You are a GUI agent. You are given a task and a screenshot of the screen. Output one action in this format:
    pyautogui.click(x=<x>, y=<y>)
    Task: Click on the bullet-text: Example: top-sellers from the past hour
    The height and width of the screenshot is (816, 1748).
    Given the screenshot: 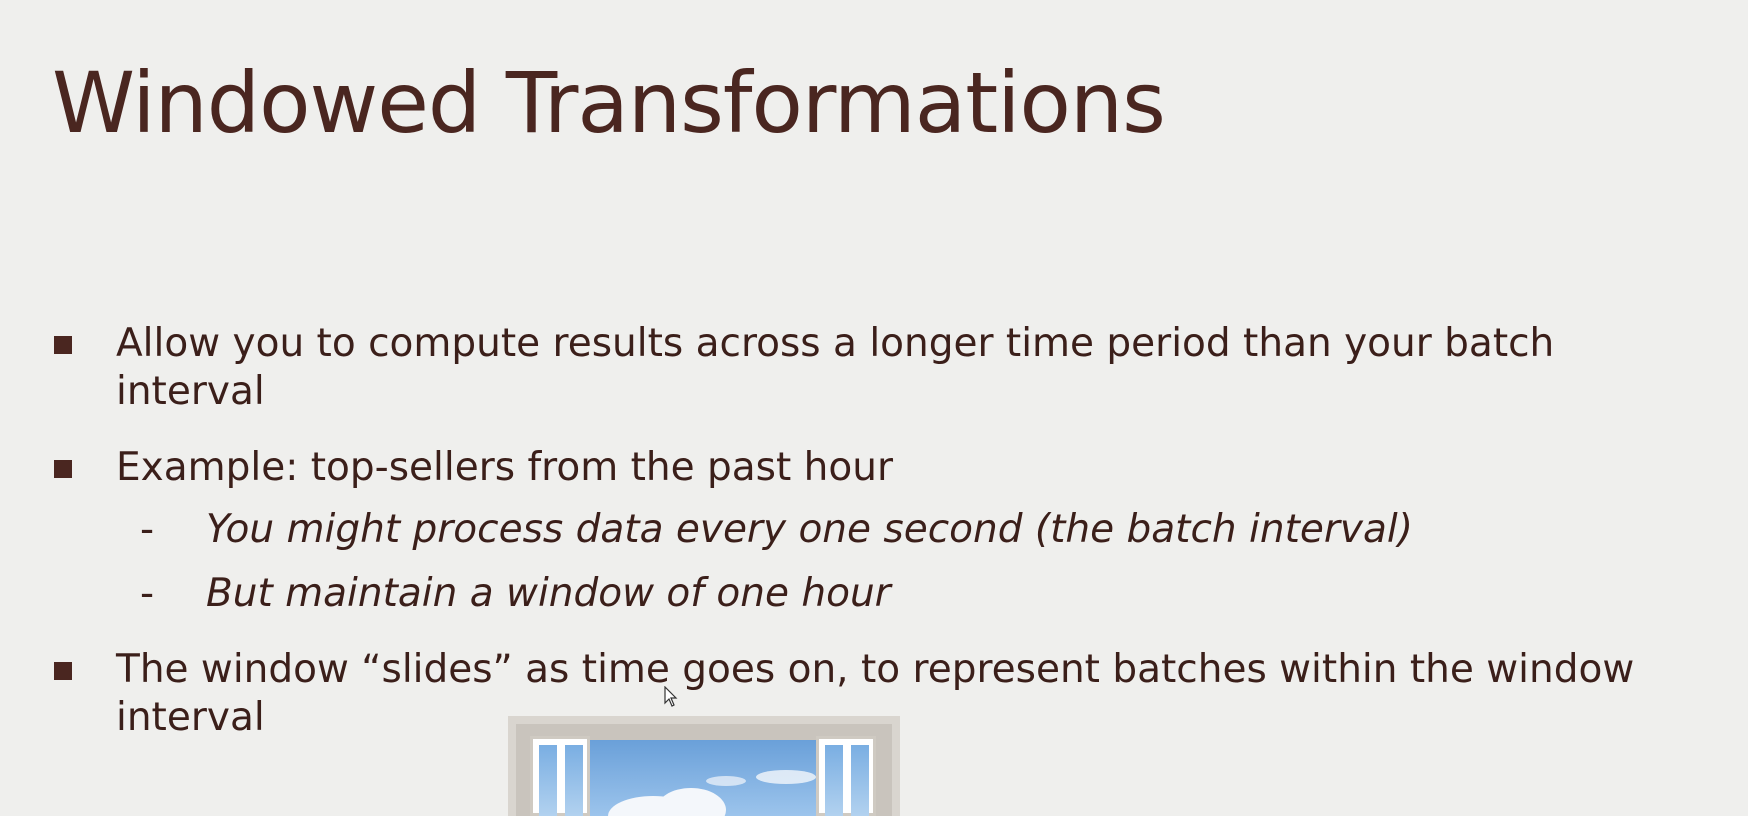 What is the action you would take?
    pyautogui.click(x=504, y=467)
    